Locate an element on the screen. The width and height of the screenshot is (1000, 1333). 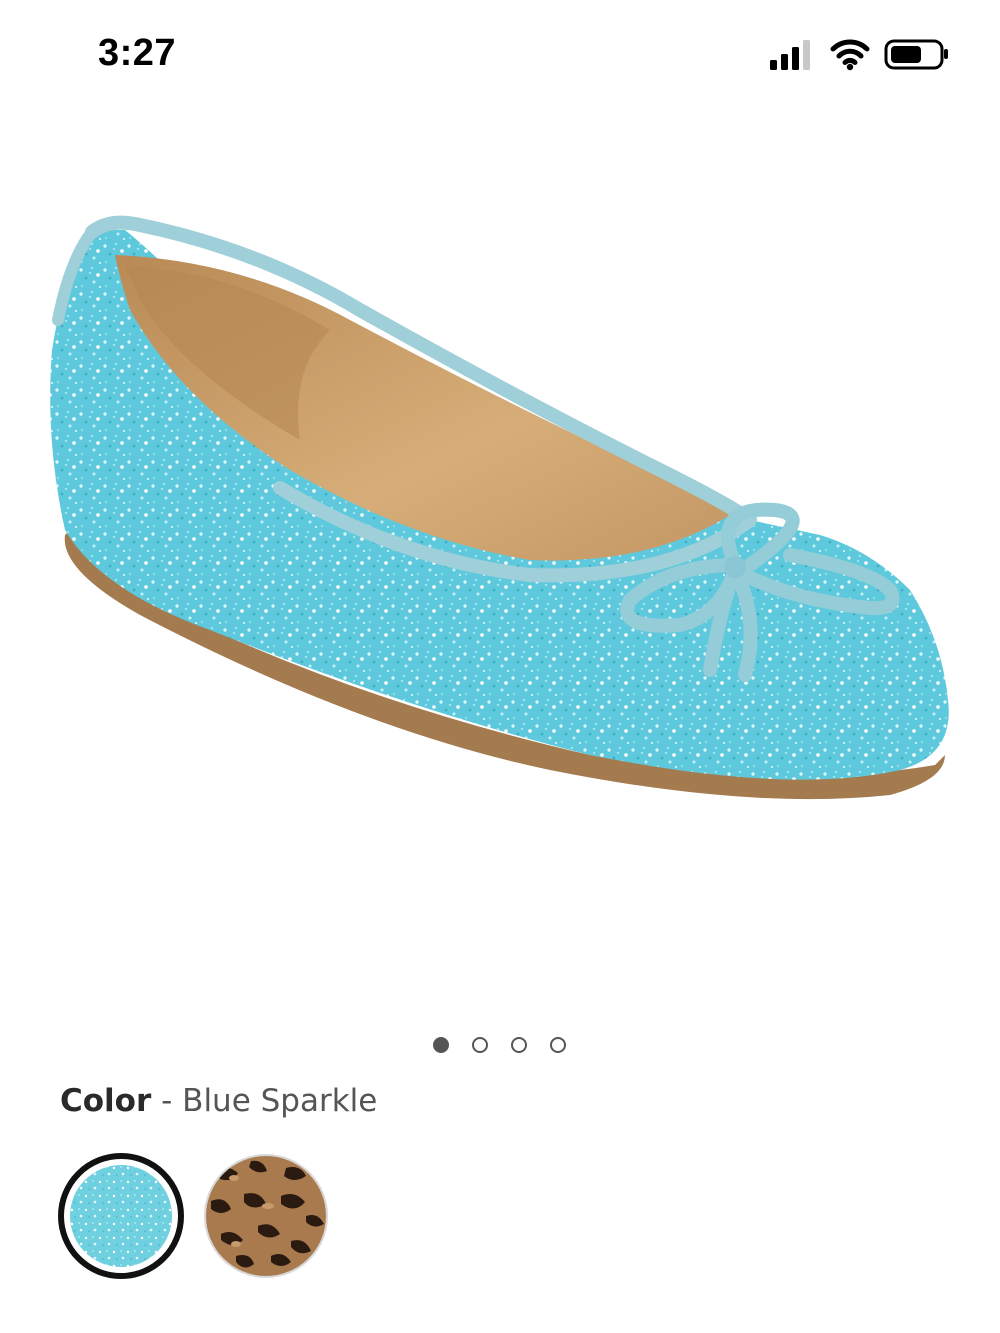
status-icons is located at coordinates (859, 55).